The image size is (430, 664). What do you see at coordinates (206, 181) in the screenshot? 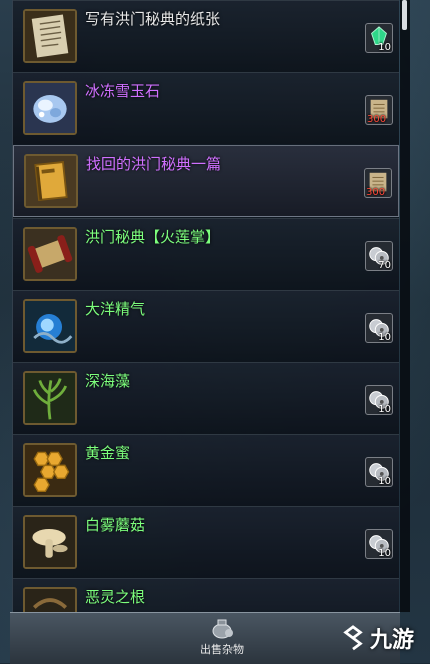
I see `list-item-selected: 找回的洪门秘典一篇 300` at bounding box center [206, 181].